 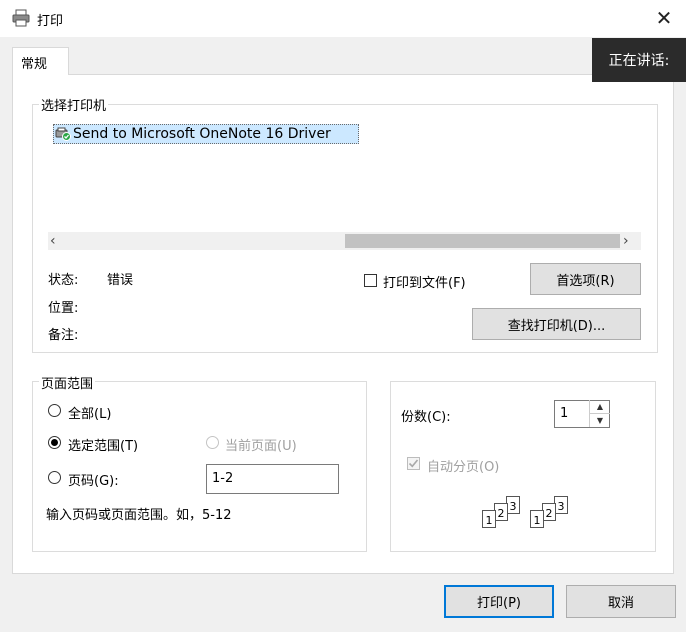 I want to click on select-printer-legend: 选择打印机, so click(x=74, y=104).